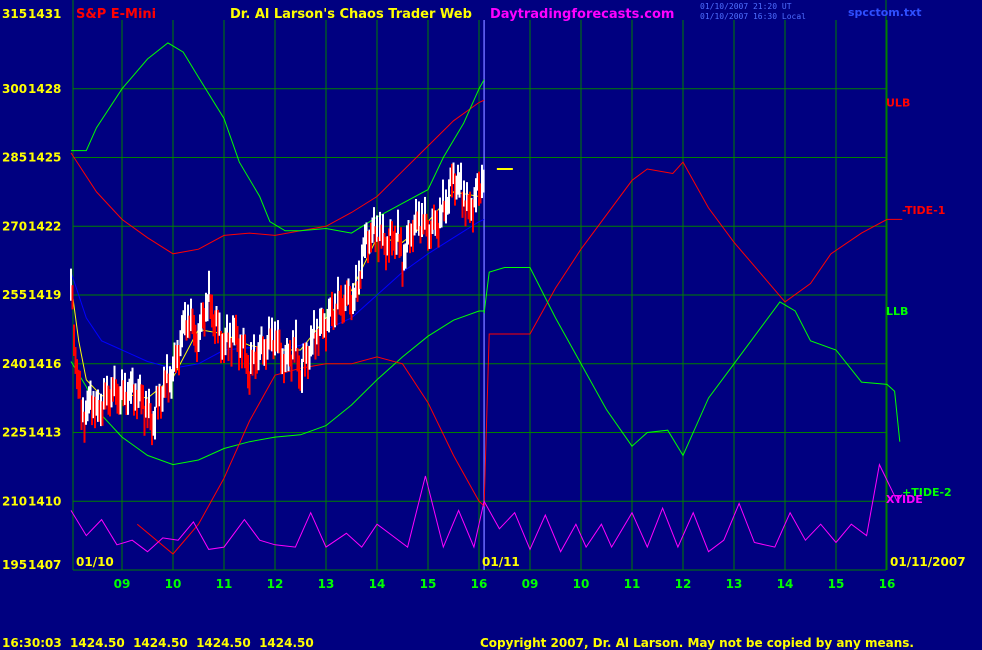  Describe the element at coordinates (14, 501) in the screenshot. I see `y-tick-label-ticks: 210` at that location.